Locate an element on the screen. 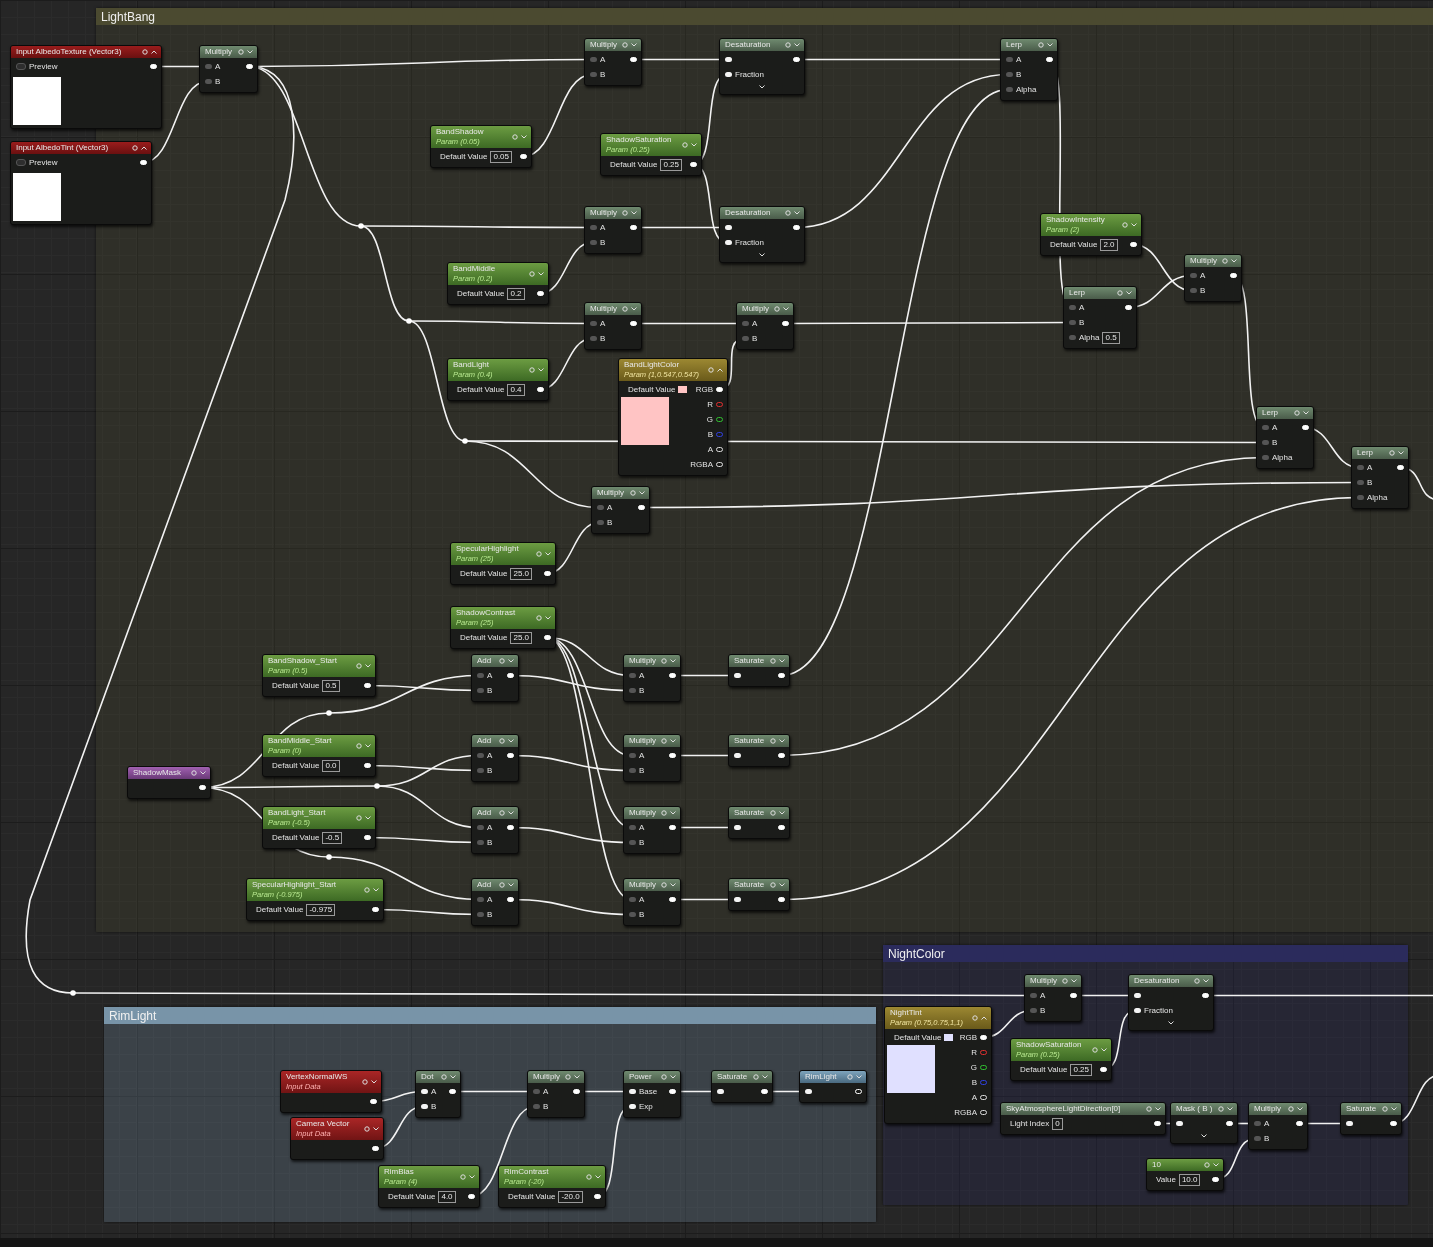 This screenshot has width=1433, height=1247. graph-node: SkyAtmosphereLightDirection[0] Light Index 0 is located at coordinates (1083, 1118).